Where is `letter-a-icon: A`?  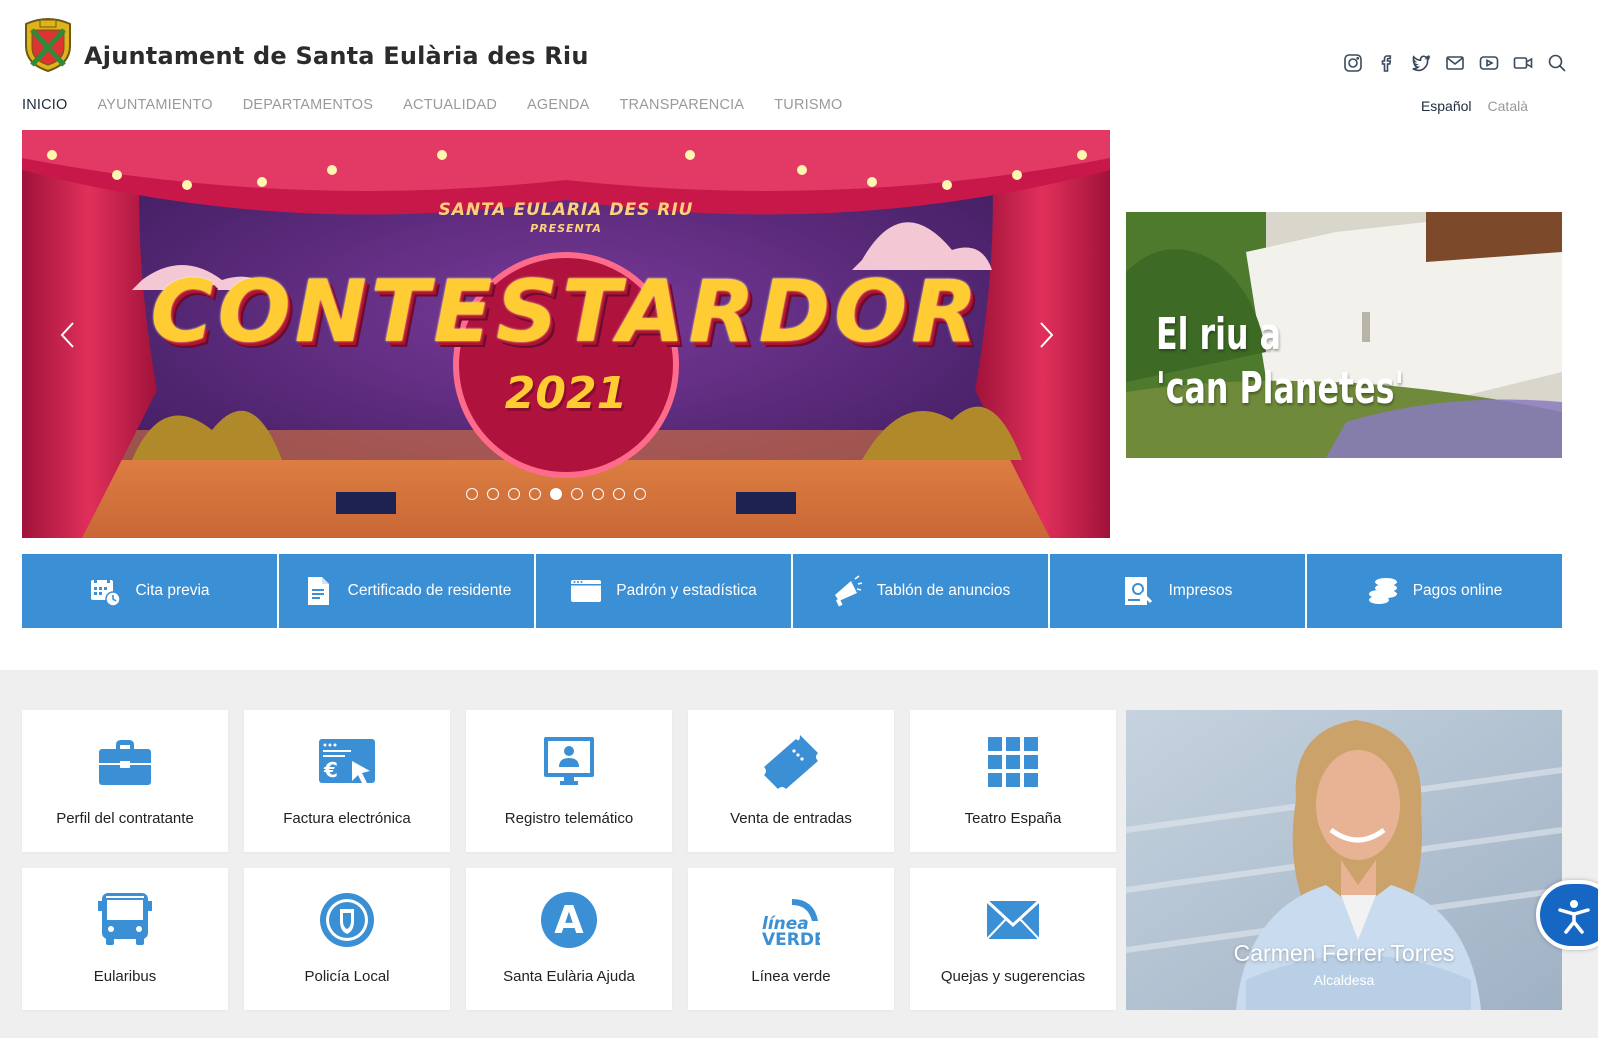
letter-a-icon: A is located at coordinates (569, 920).